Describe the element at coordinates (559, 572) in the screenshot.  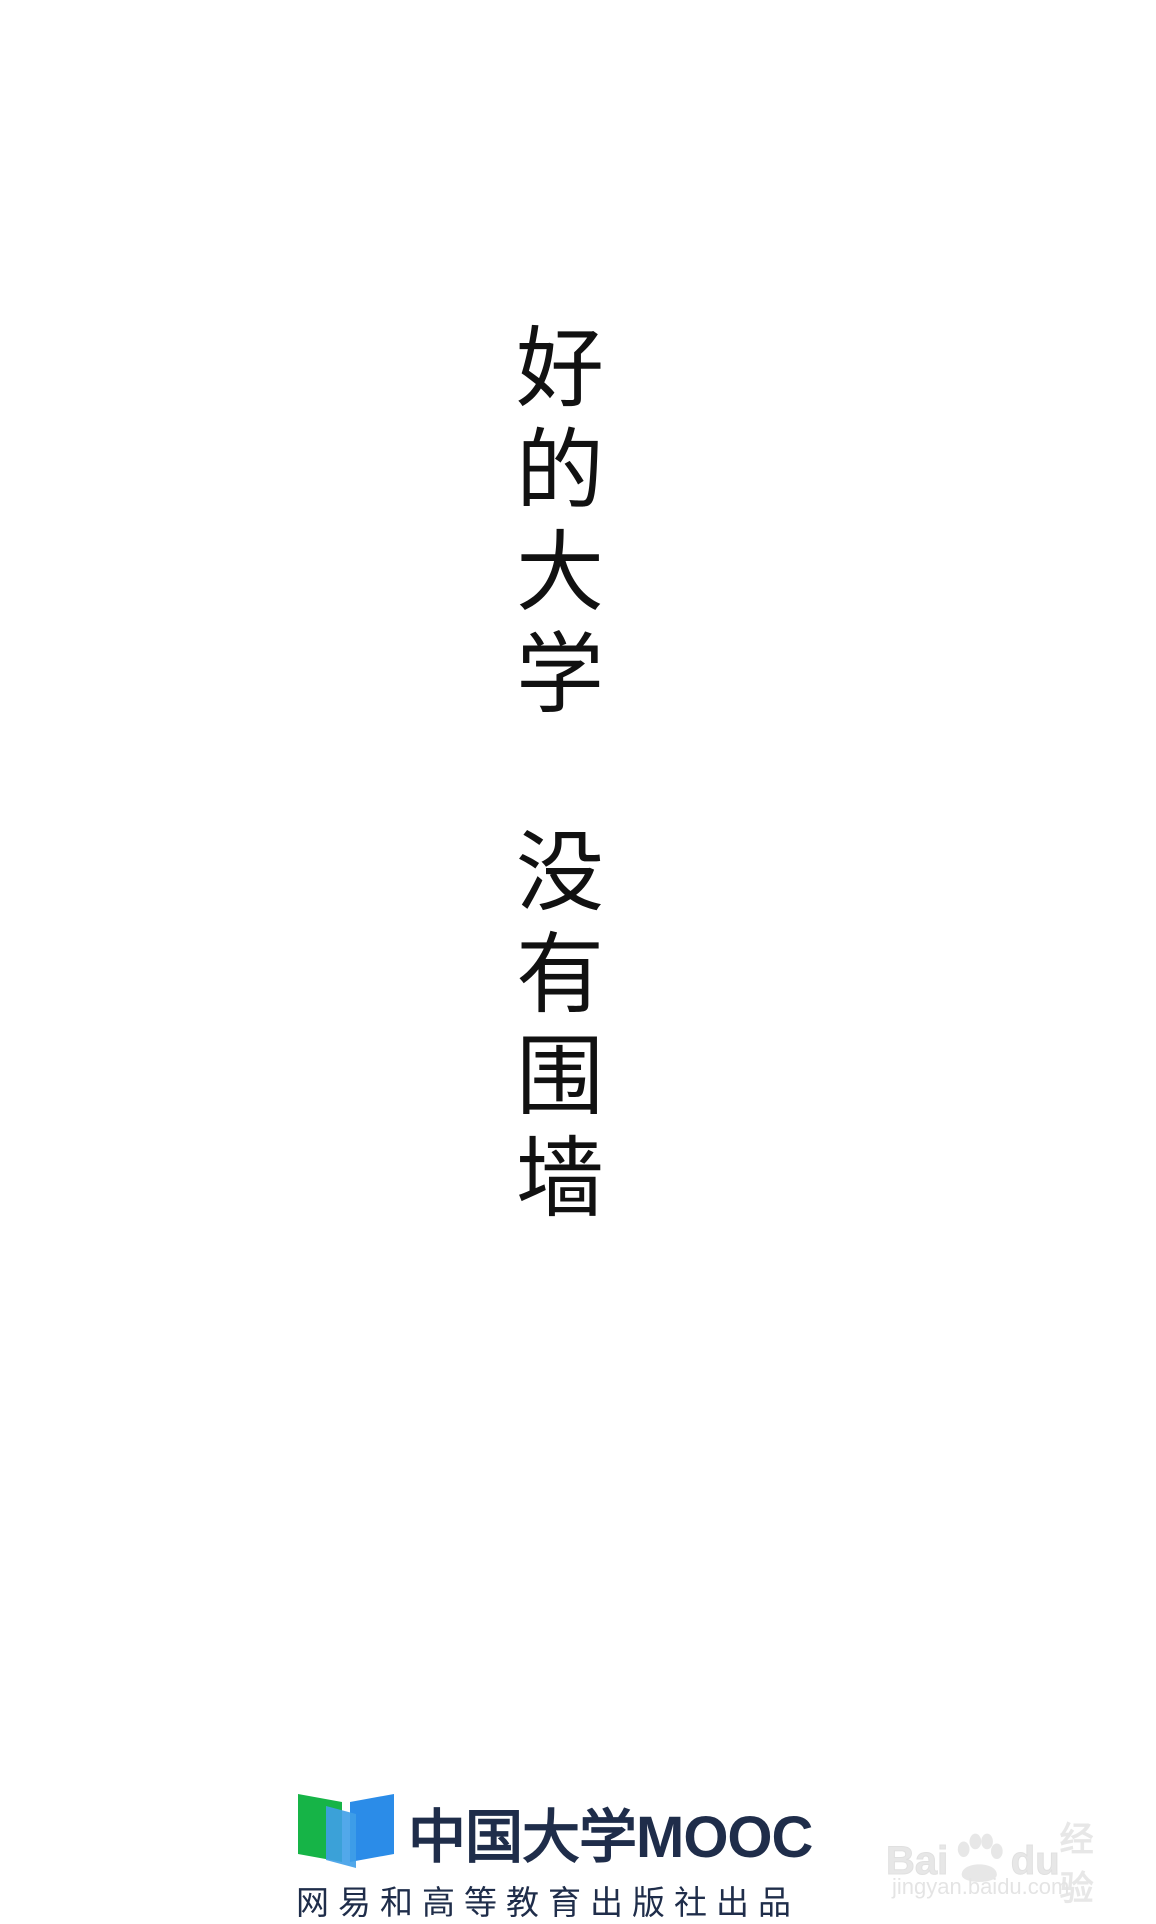
I see `slogan-char: 大` at that location.